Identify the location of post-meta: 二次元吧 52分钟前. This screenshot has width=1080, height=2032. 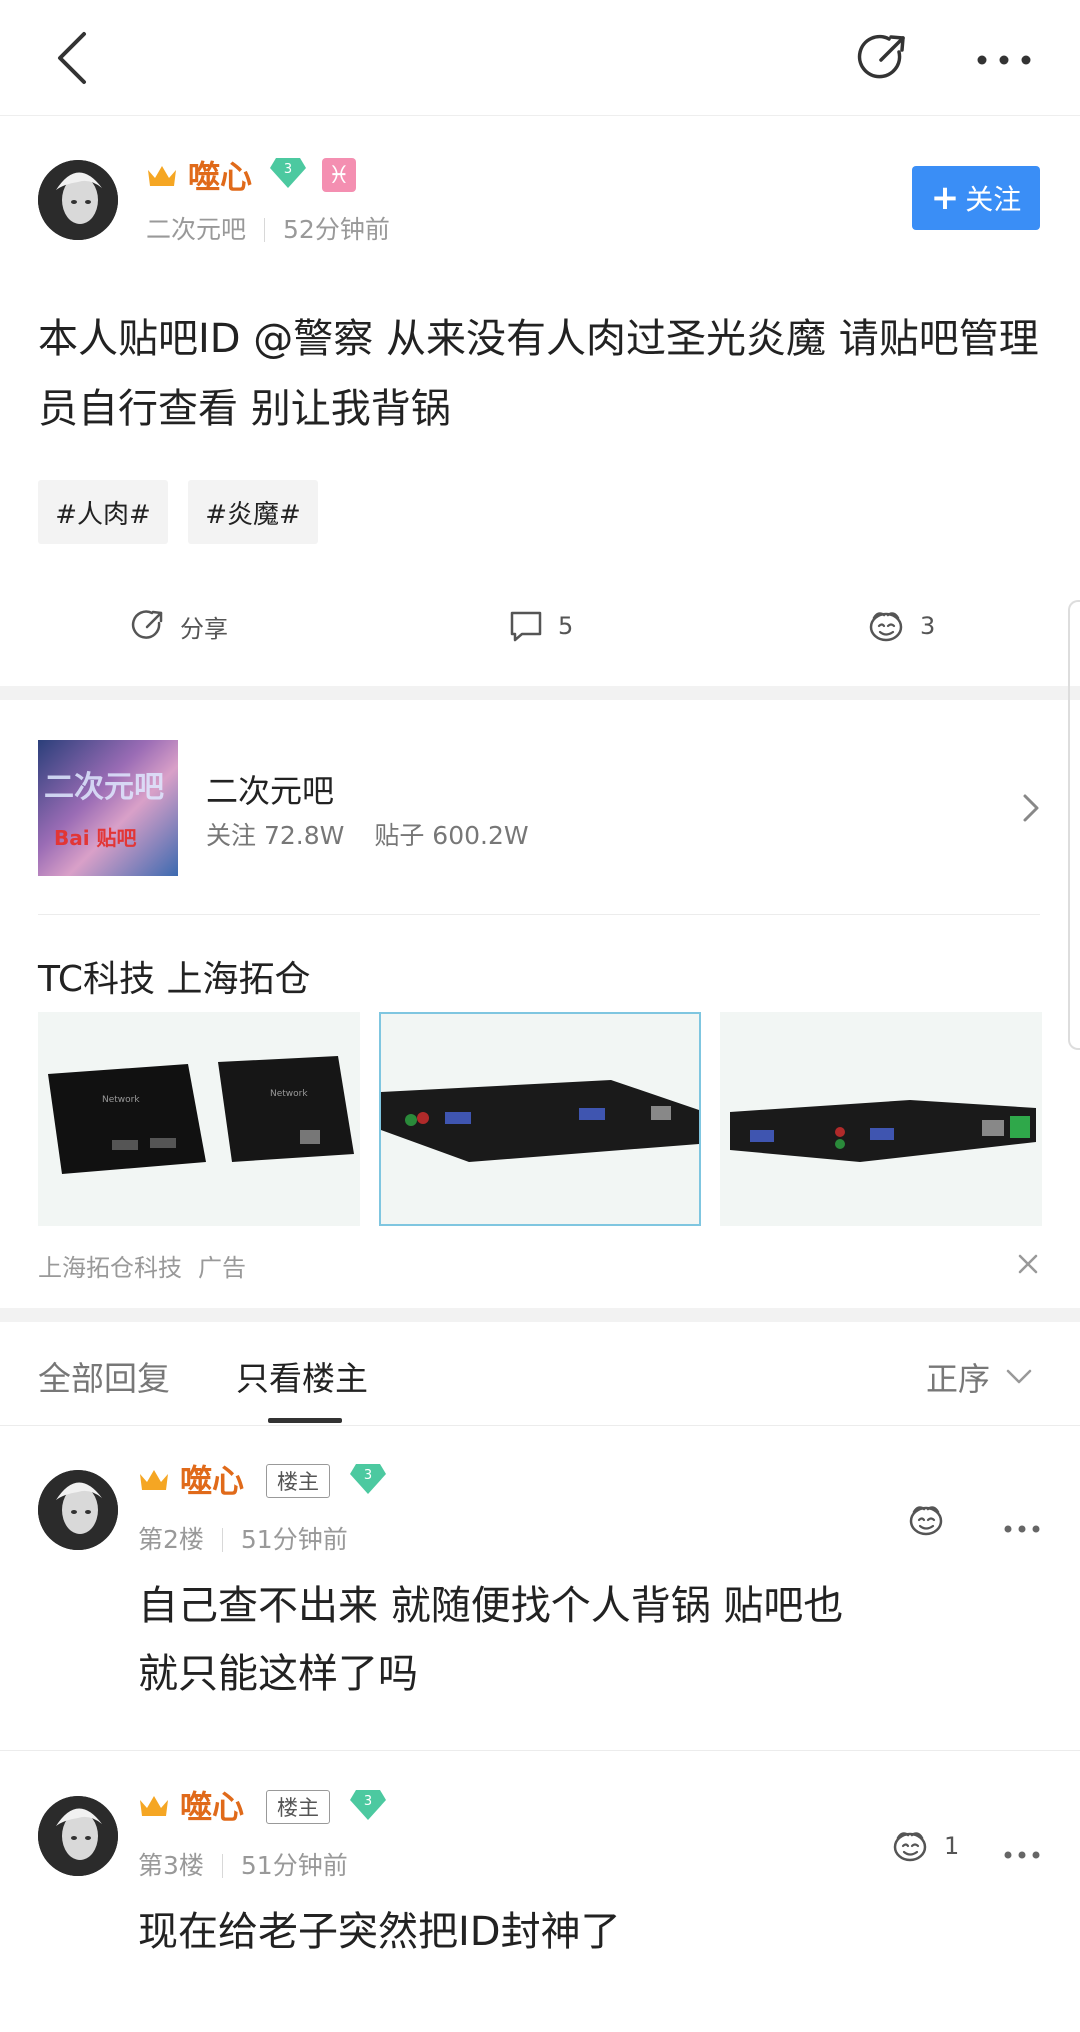
(268, 228).